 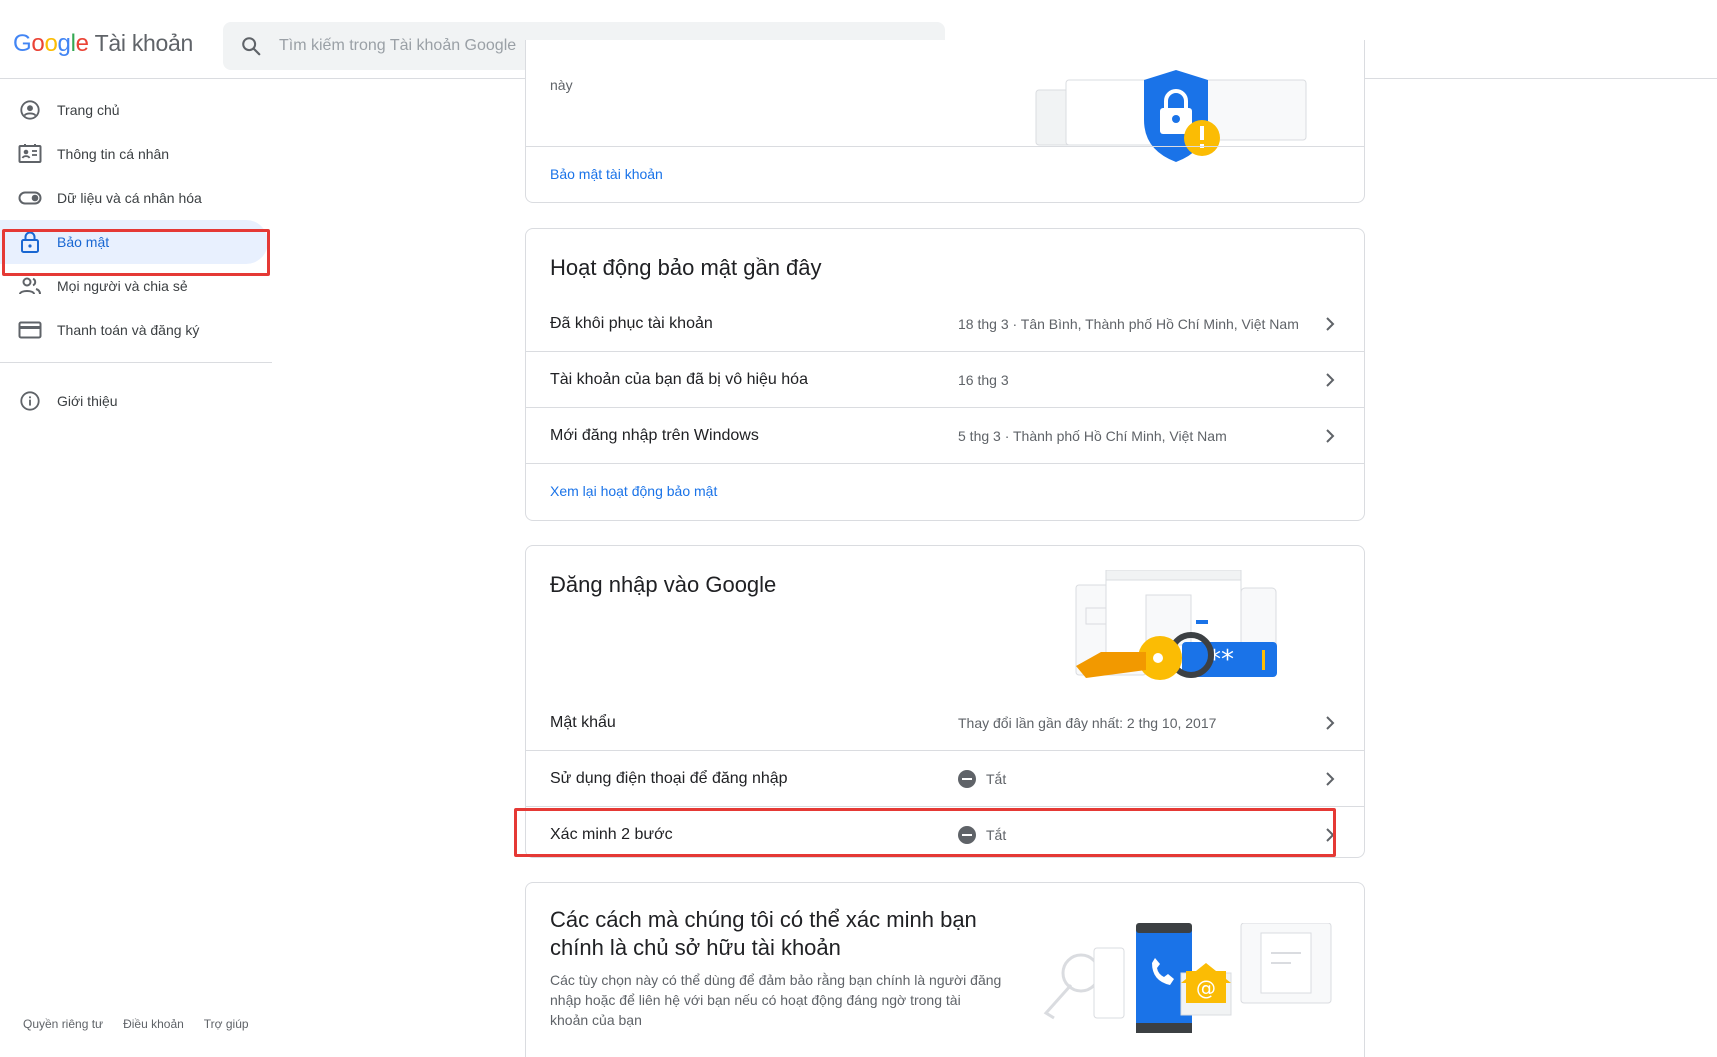 What do you see at coordinates (30, 154) in the screenshot?
I see `contact-card-icon` at bounding box center [30, 154].